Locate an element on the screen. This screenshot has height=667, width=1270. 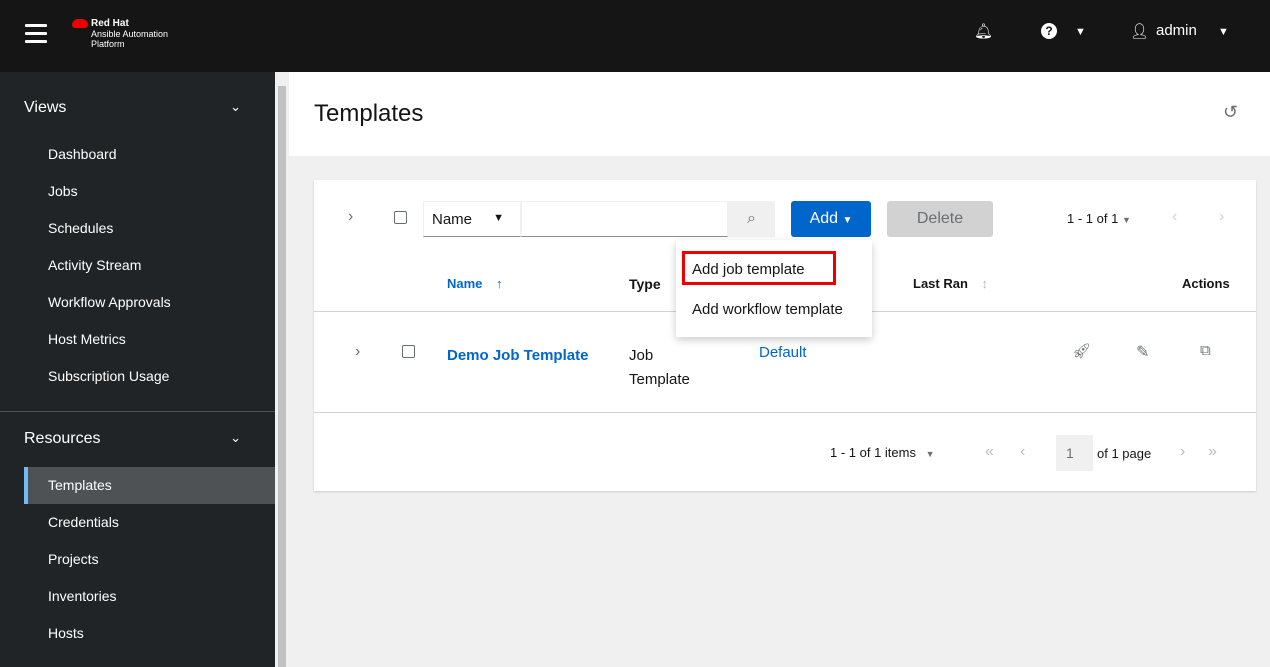
column-last-ran: Last Ran ↕ is located at coordinates (950, 283).